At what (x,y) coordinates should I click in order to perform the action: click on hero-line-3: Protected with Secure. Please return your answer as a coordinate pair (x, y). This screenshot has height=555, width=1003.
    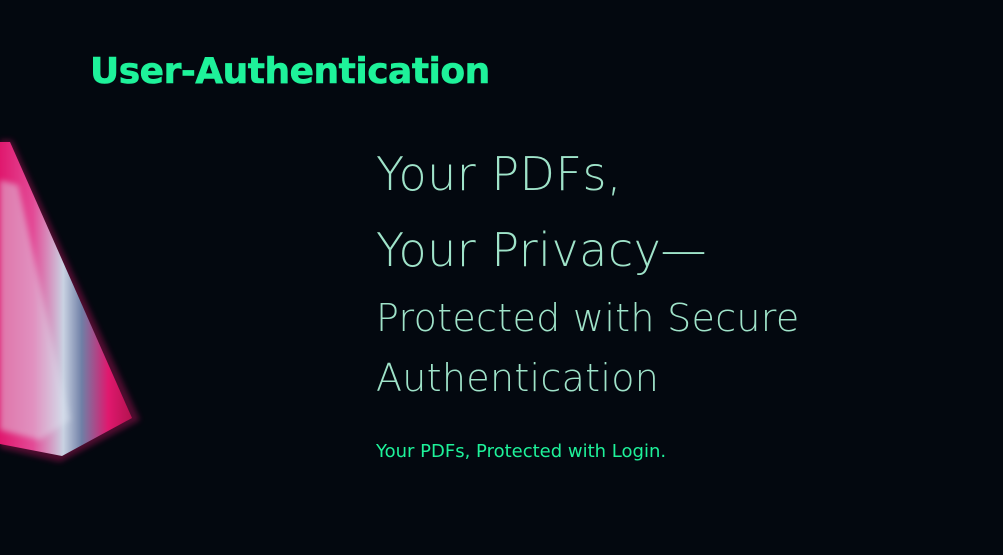
    Looking at the image, I should click on (588, 318).